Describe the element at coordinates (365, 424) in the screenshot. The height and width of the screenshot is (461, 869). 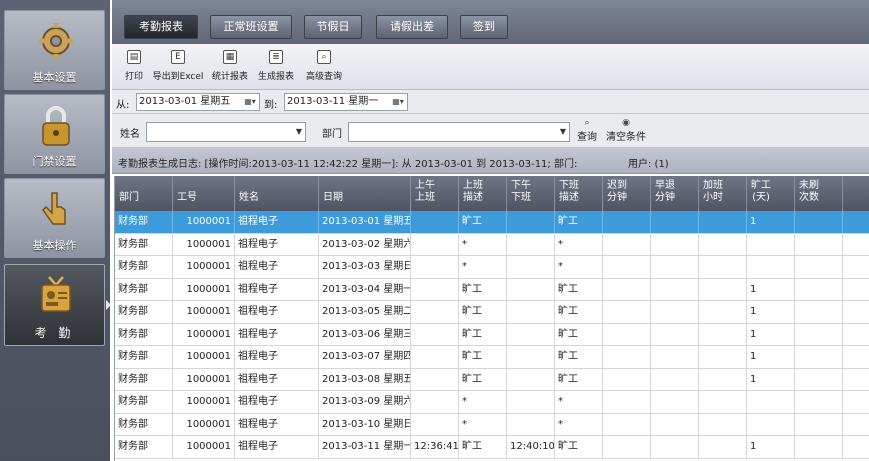
I see `cell-col-date: 2013-03-10 星期日` at that location.